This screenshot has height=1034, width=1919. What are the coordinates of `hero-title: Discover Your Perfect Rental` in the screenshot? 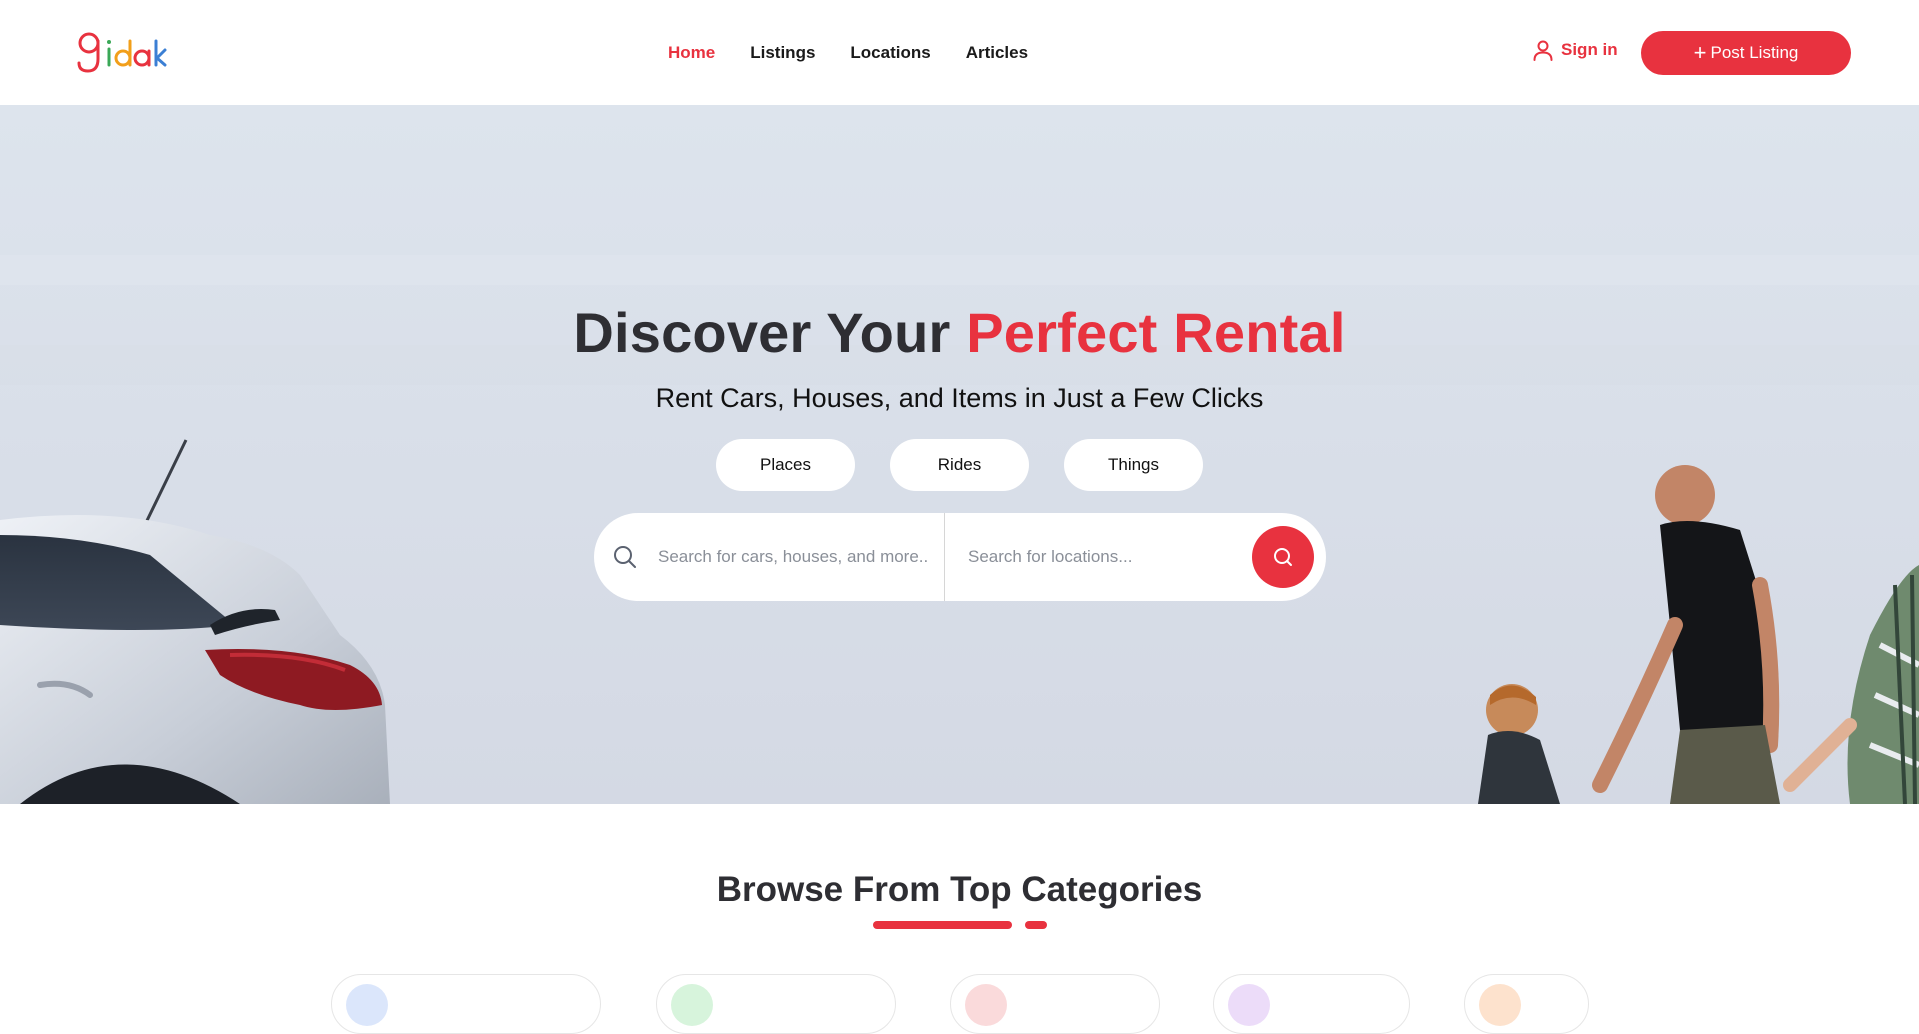 It's located at (959, 332).